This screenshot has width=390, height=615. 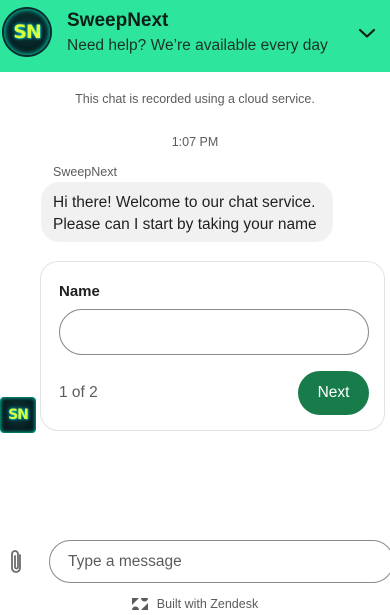 I want to click on name-field-label: Name, so click(x=79, y=291).